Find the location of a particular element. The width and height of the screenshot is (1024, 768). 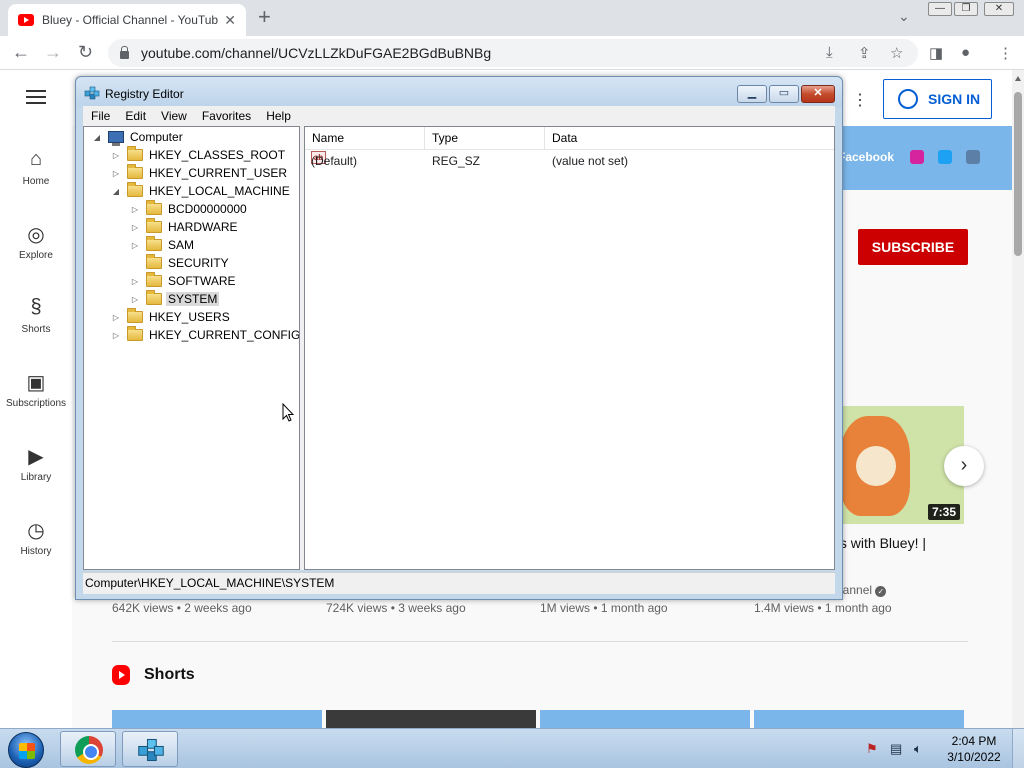

tree-node-system: ▷ SYSTEM is located at coordinates (175, 299).